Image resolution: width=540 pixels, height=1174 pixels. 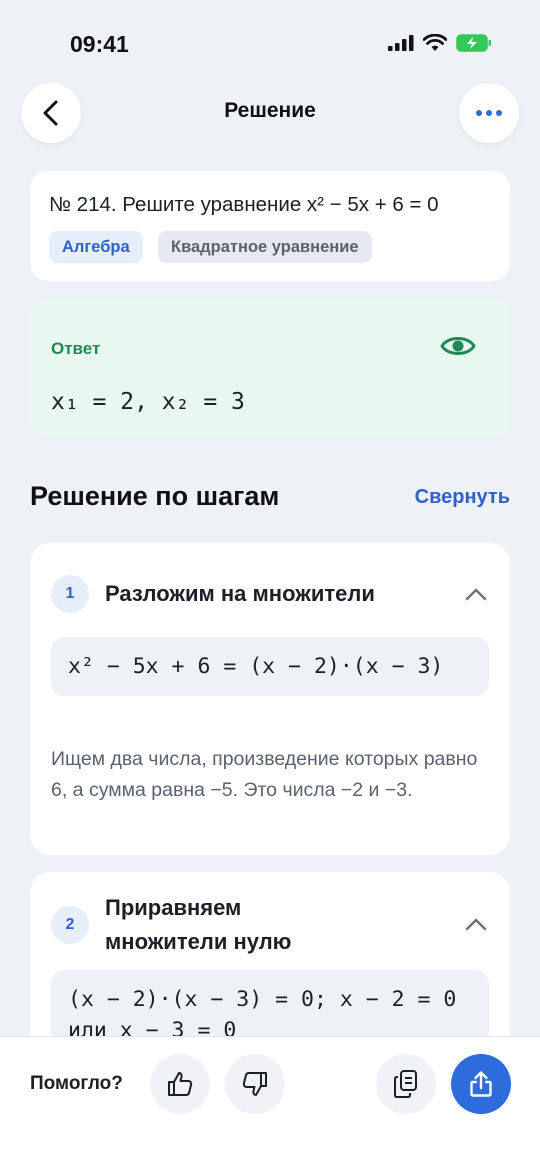 I want to click on like-button, so click(x=180, y=1084).